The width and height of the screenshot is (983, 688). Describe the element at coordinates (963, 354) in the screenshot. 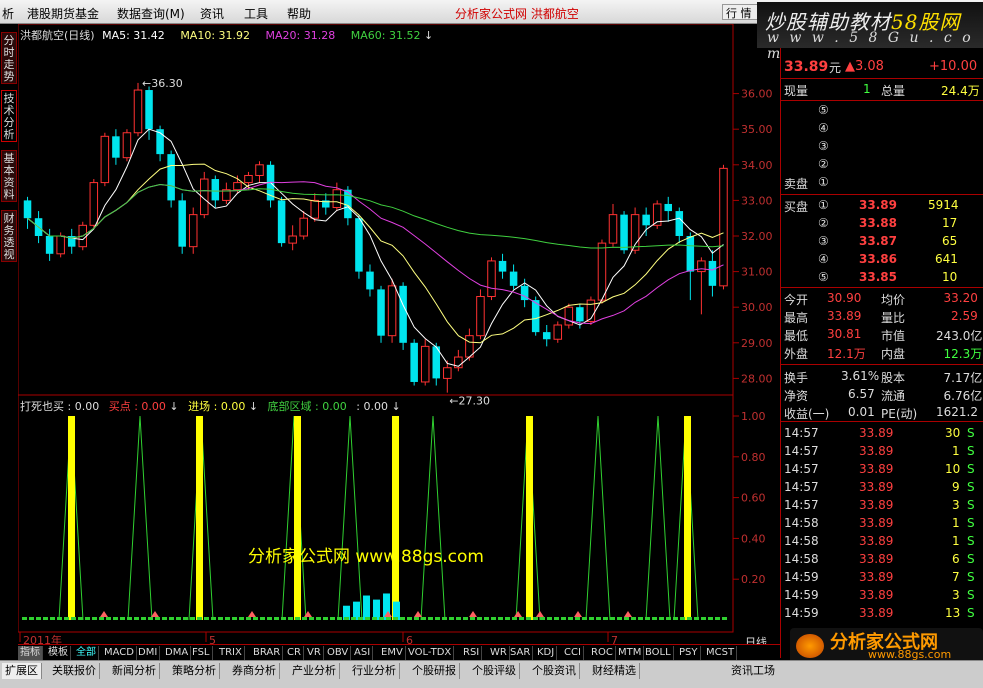

I see `stat-value: 12.3万` at that location.